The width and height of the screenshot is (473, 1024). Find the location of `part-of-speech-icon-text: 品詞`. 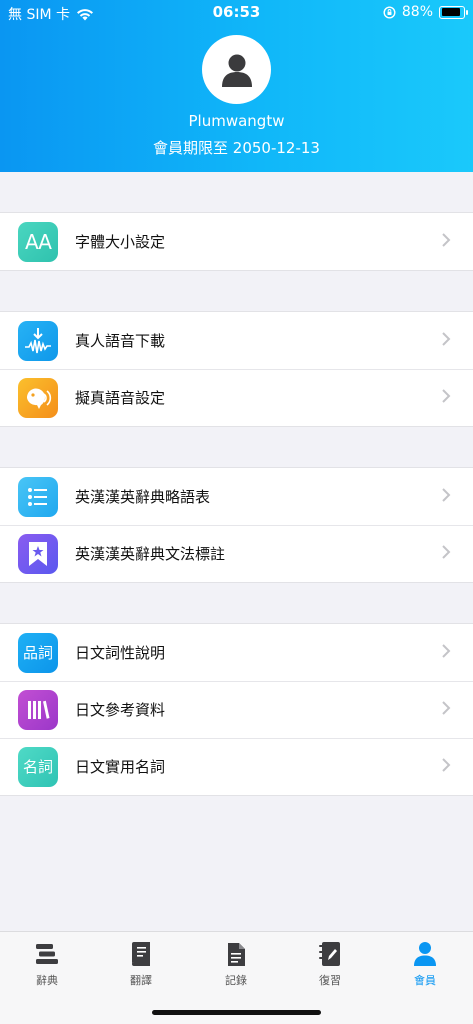

part-of-speech-icon-text: 品詞 is located at coordinates (37, 653).